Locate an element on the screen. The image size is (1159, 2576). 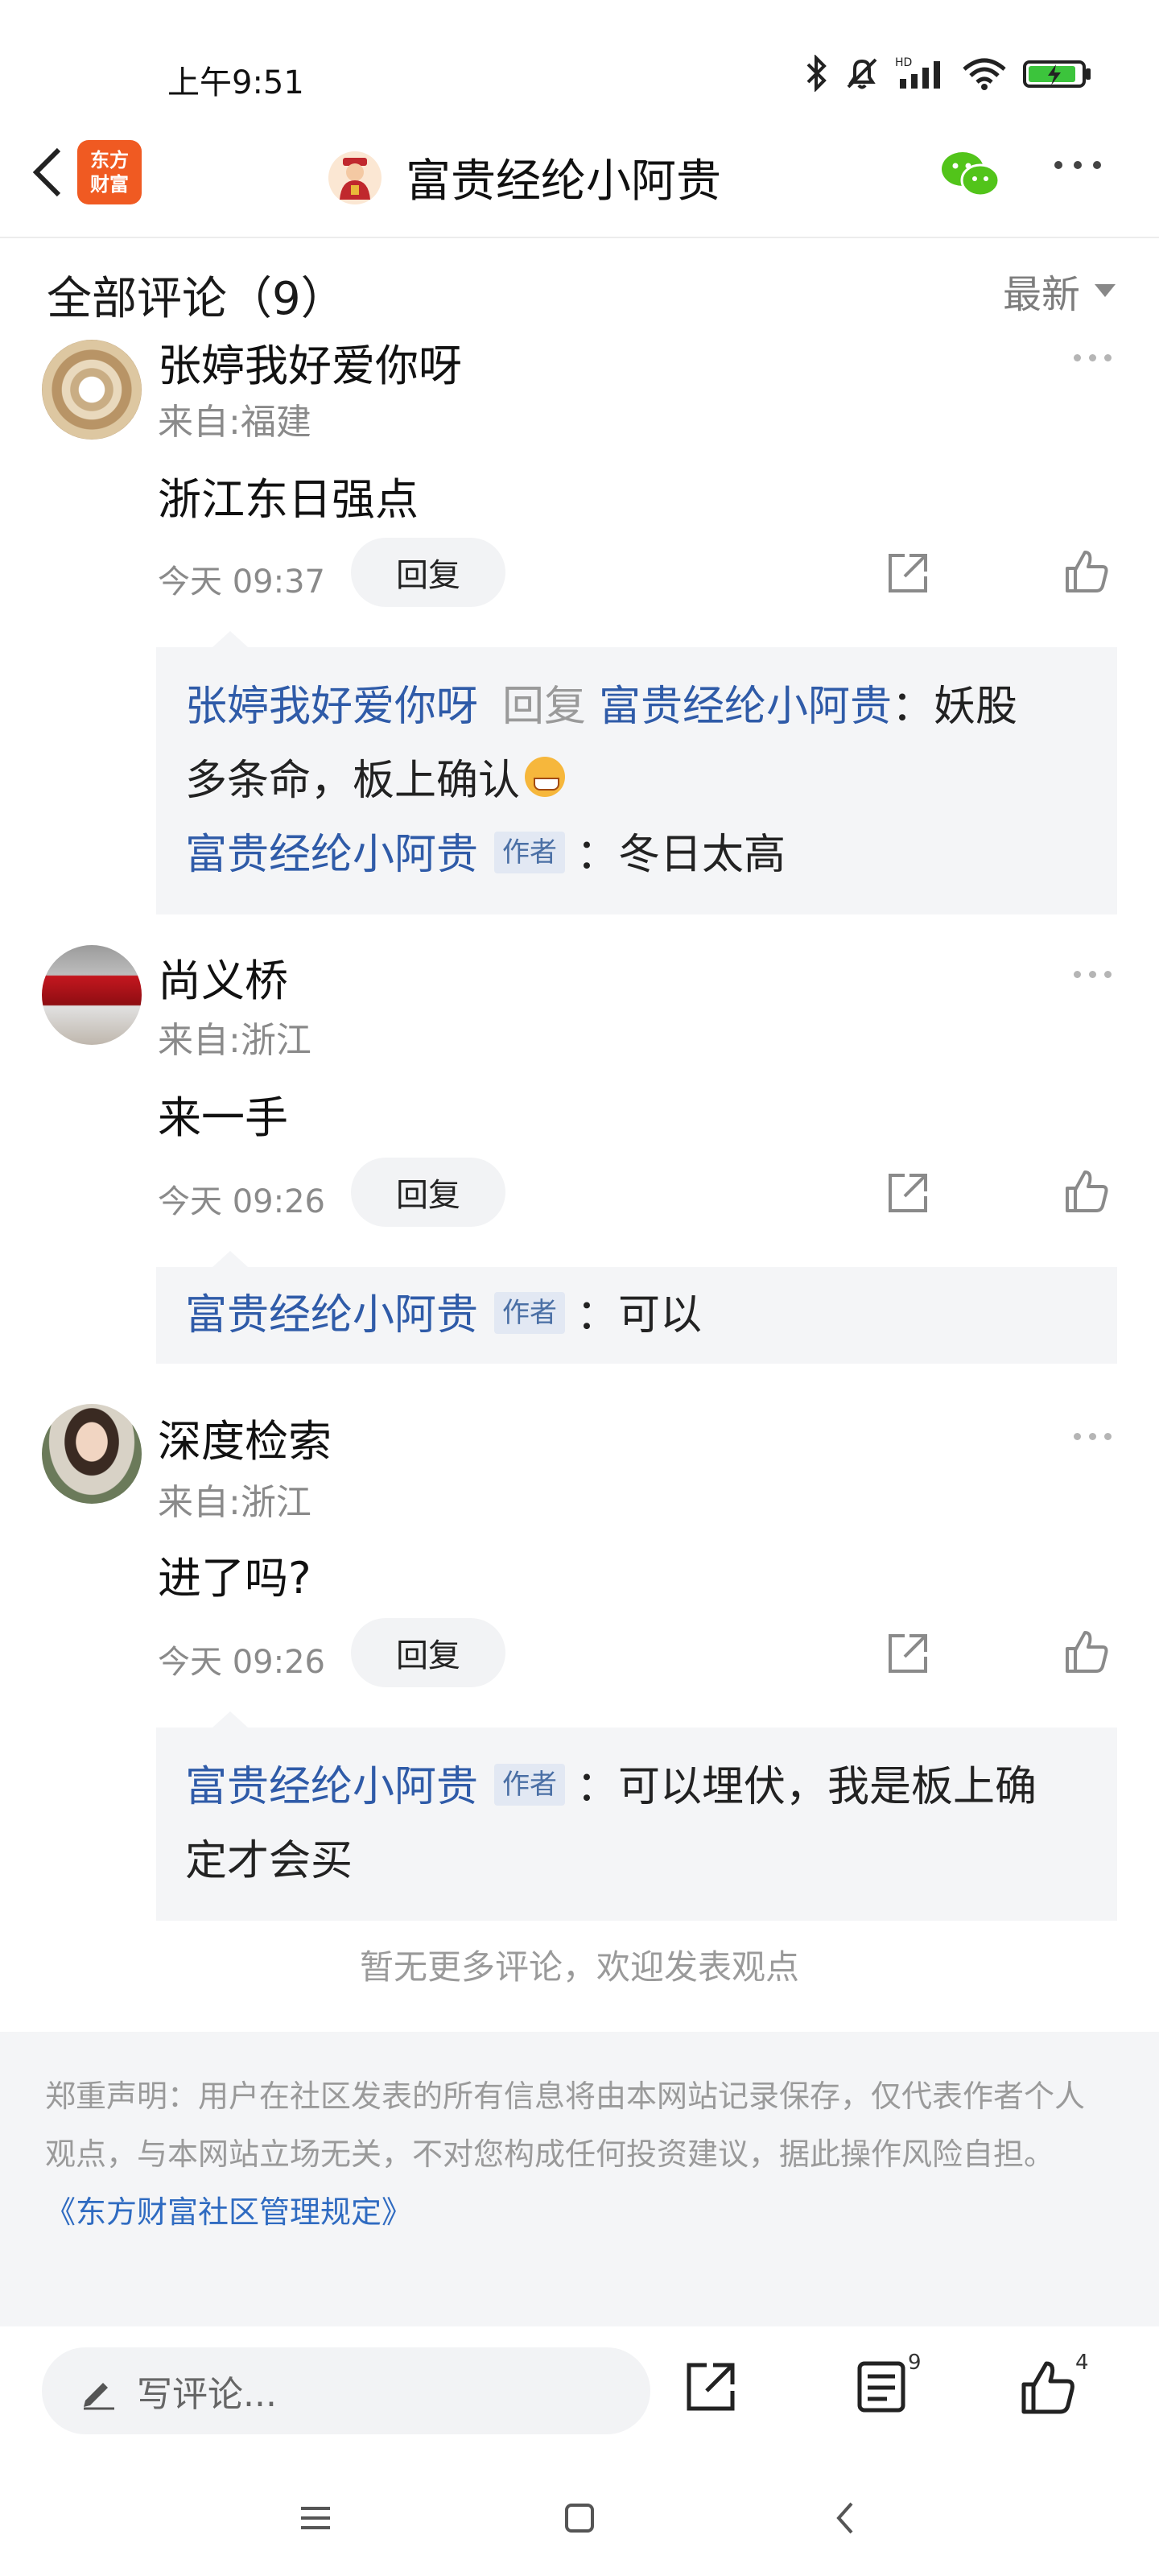
nav-bar: 东方 财富 富贵经纶小阿贵 is located at coordinates (579, 179).